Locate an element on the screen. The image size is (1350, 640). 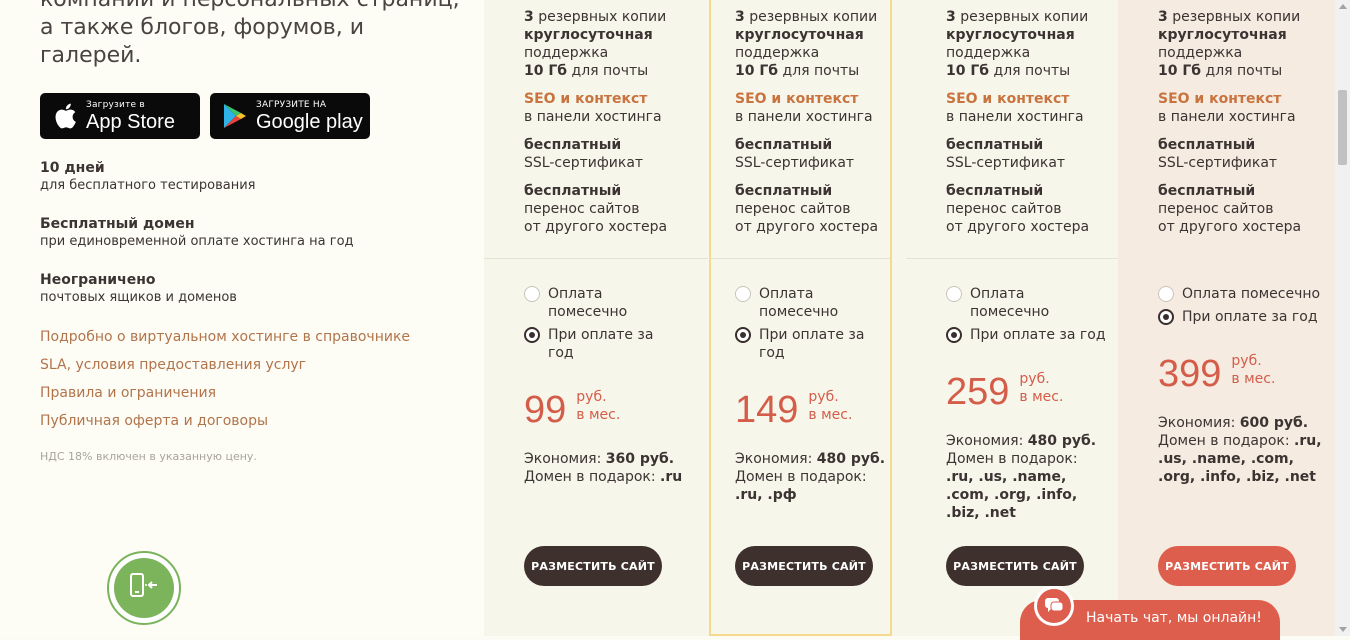
chat-label: Начать чат, мы онлайн! is located at coordinates (1174, 618).